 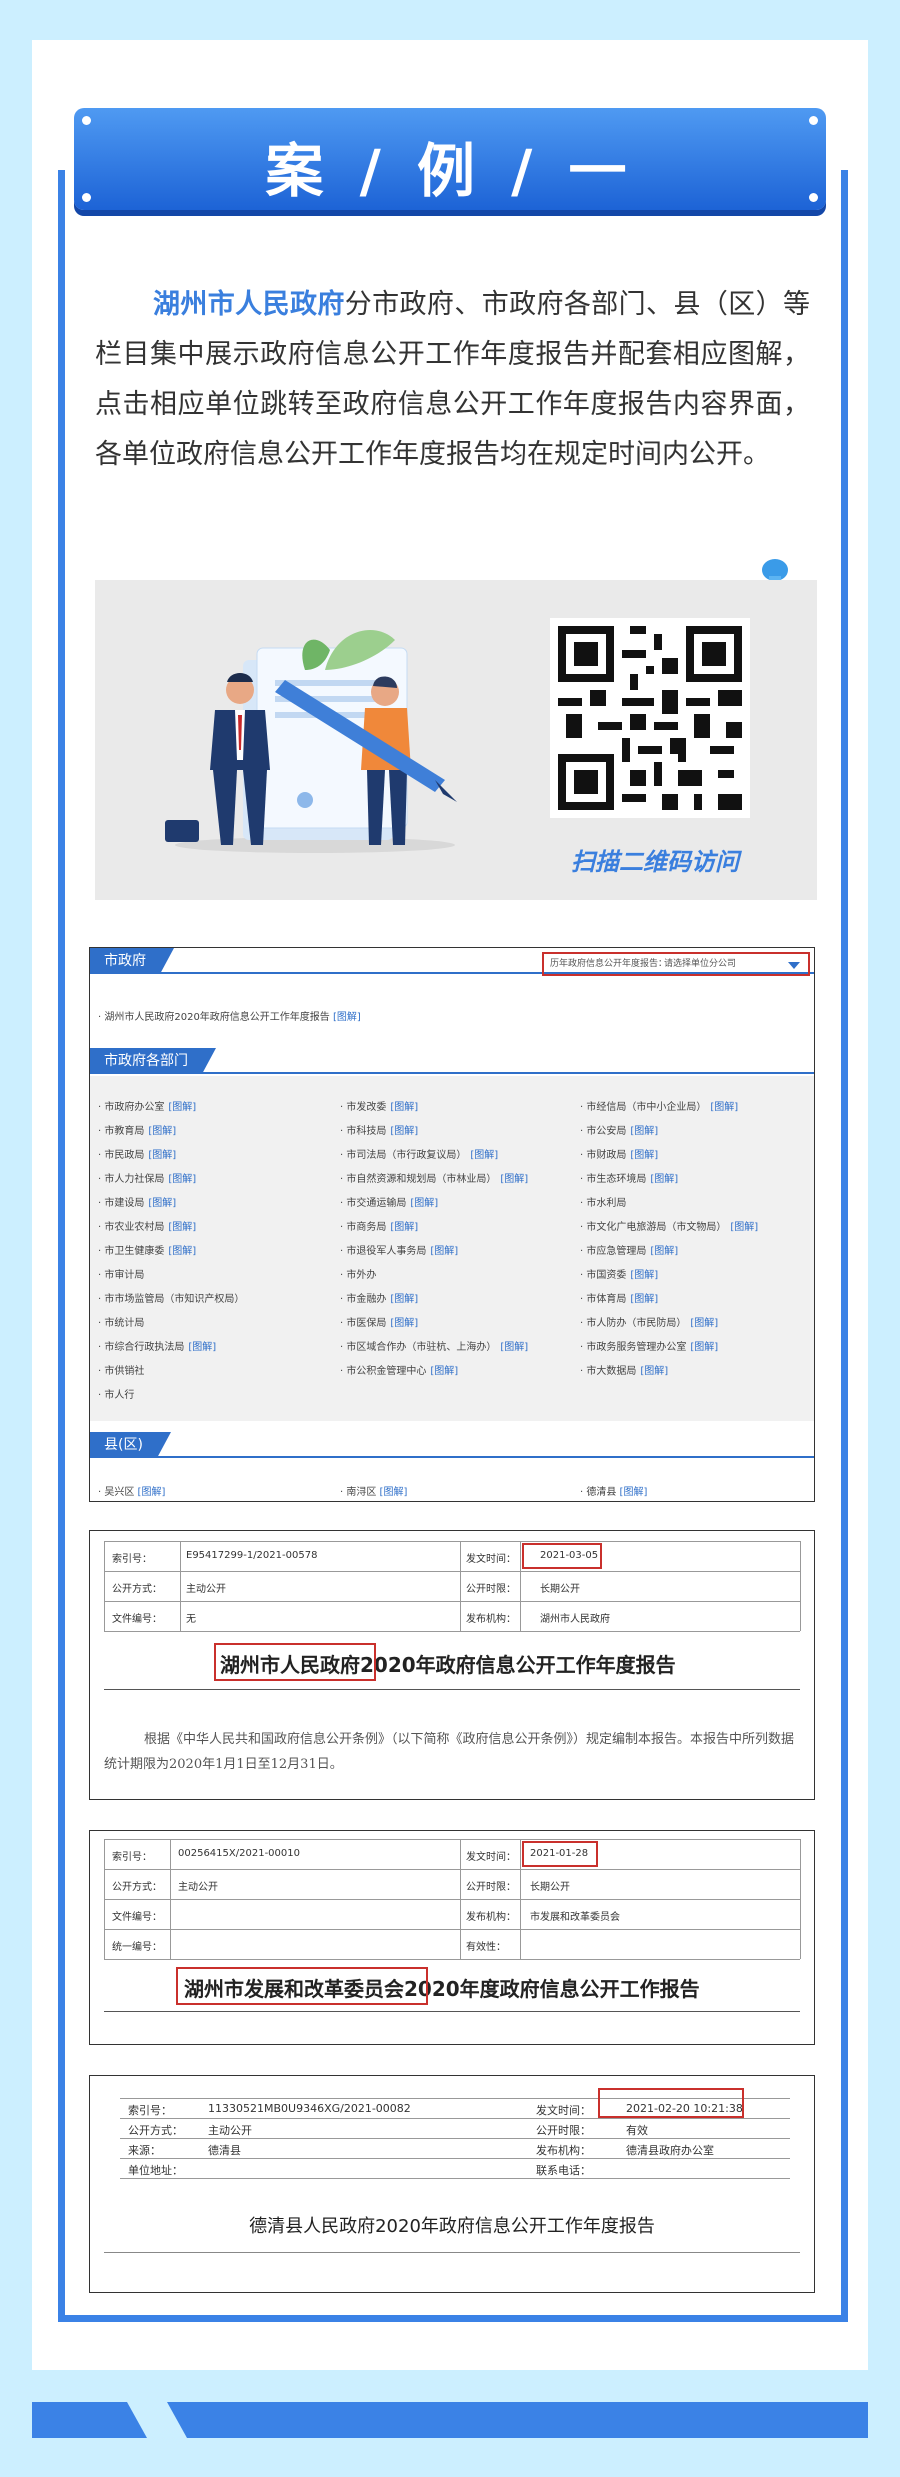 I want to click on department-item: · 市政务服务管理办公室 [图解], so click(x=649, y=1345).